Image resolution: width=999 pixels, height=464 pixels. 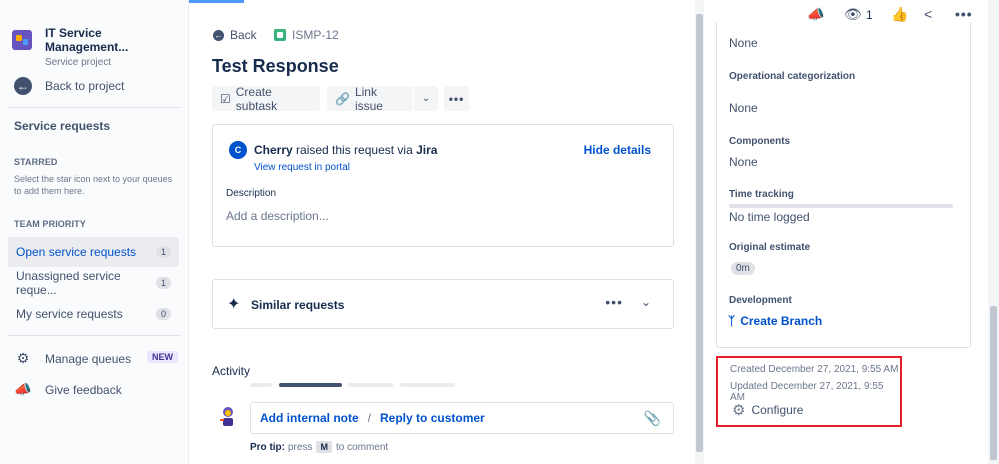 What do you see at coordinates (94, 335) in the screenshot?
I see `divider` at bounding box center [94, 335].